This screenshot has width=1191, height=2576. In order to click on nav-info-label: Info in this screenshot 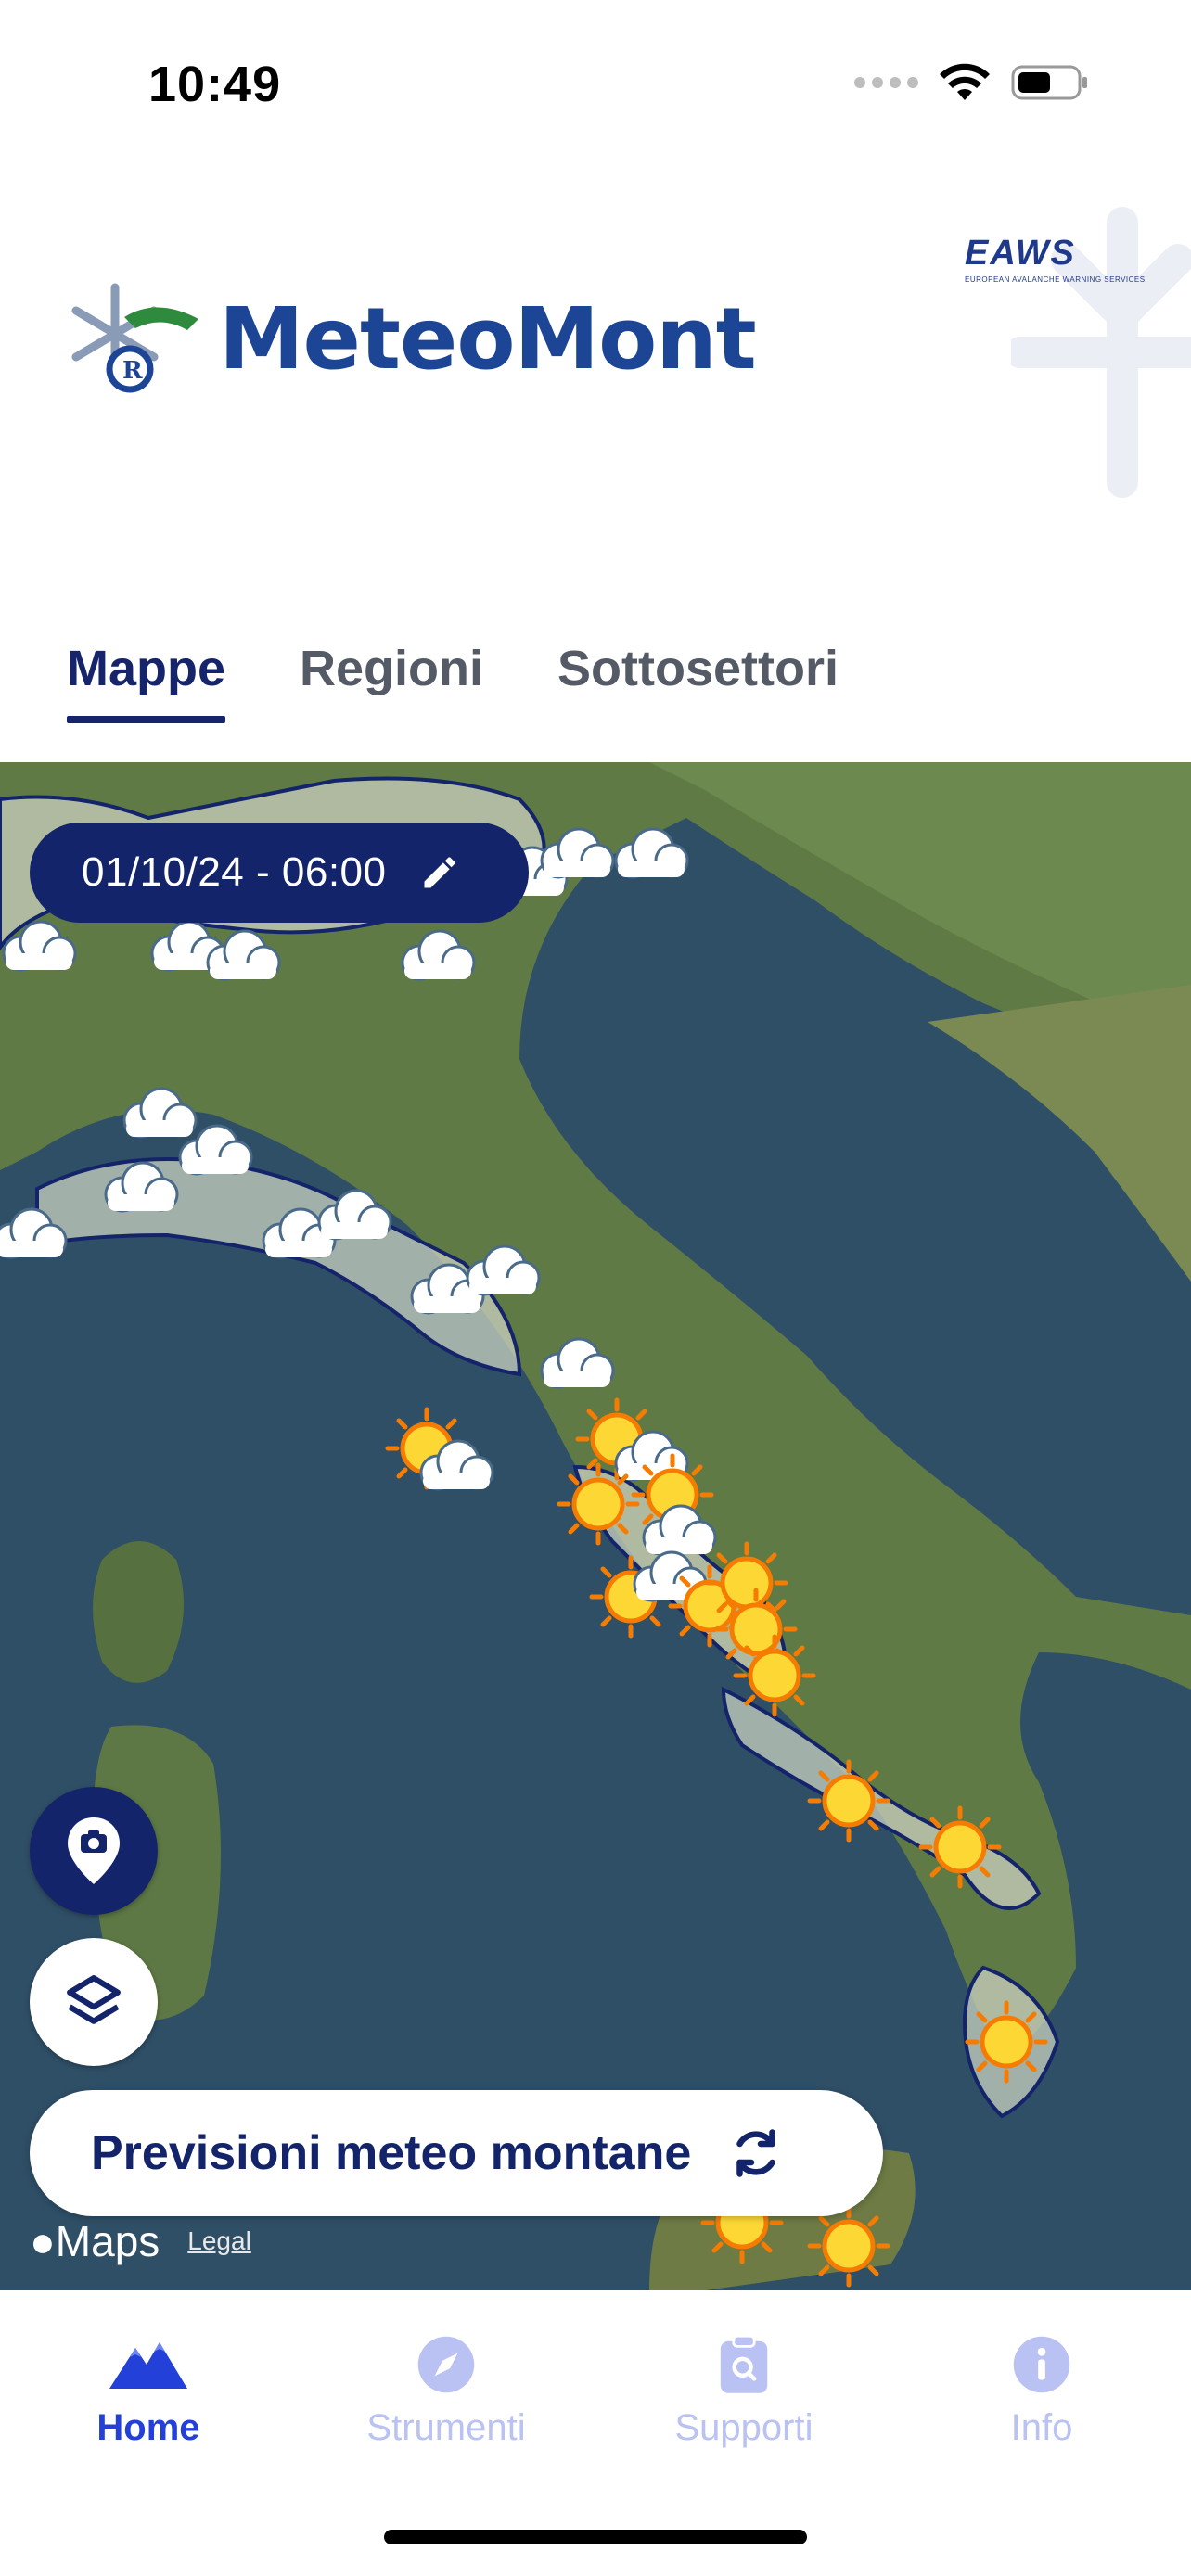, I will do `click(1041, 2427)`.